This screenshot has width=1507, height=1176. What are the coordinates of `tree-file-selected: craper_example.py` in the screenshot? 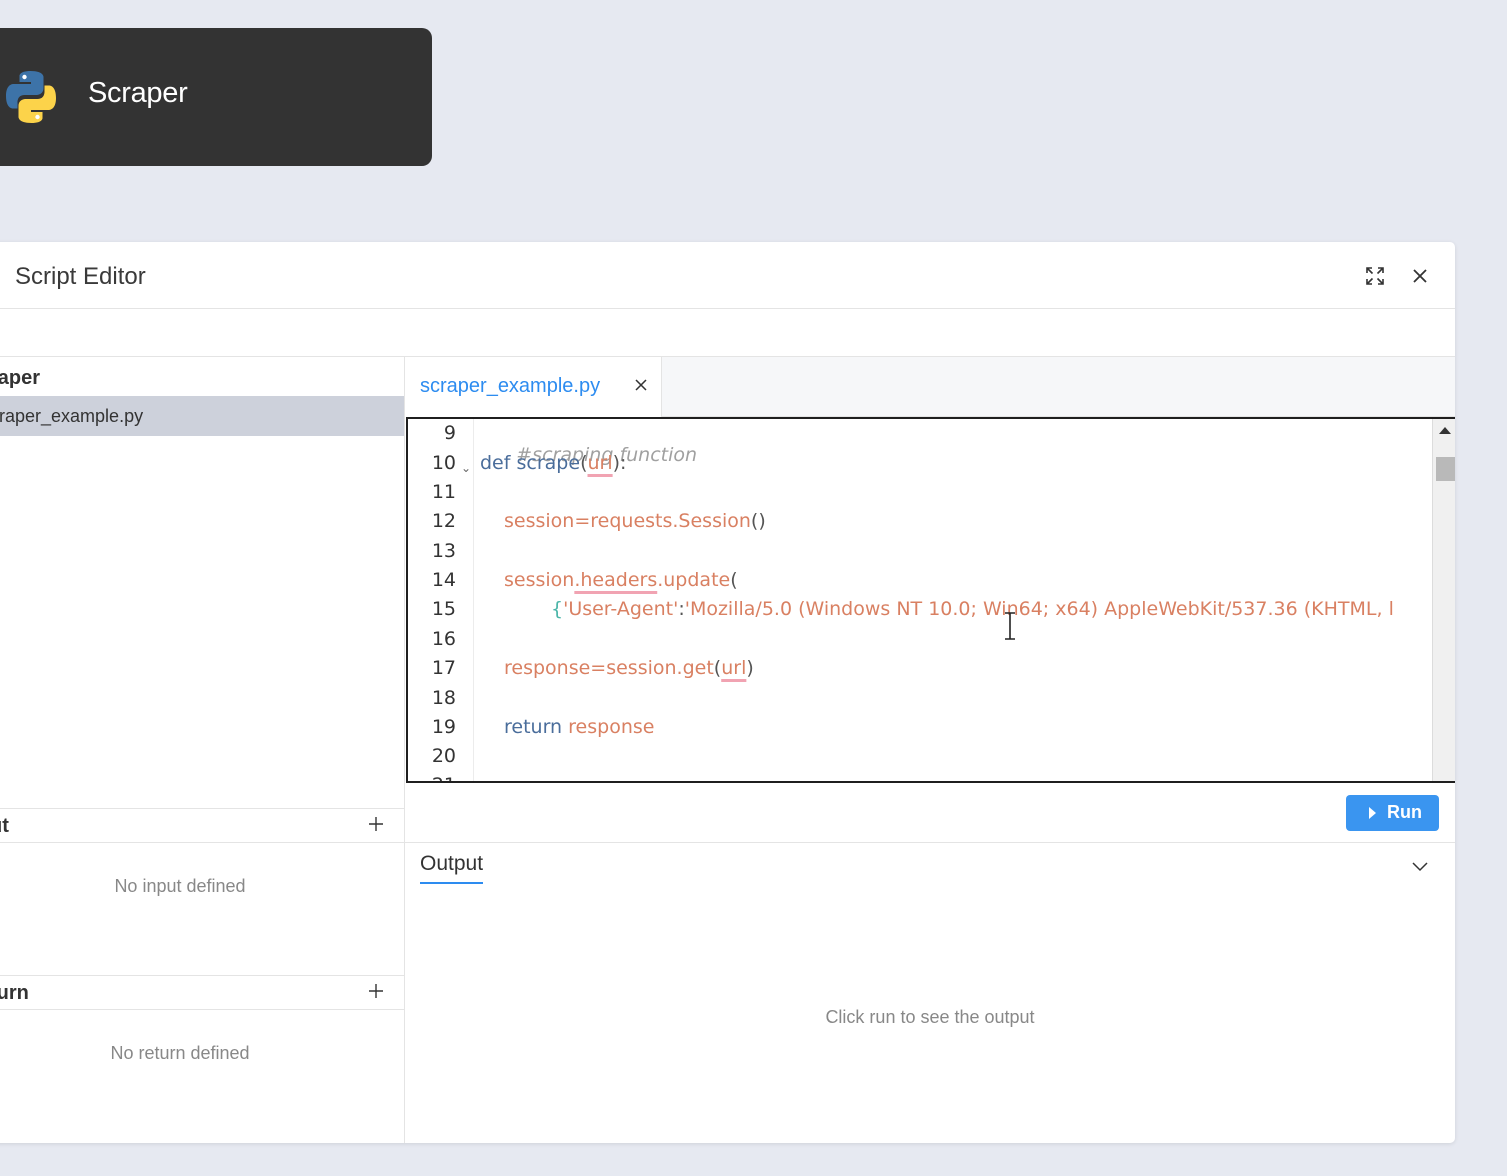 It's located at (202, 416).